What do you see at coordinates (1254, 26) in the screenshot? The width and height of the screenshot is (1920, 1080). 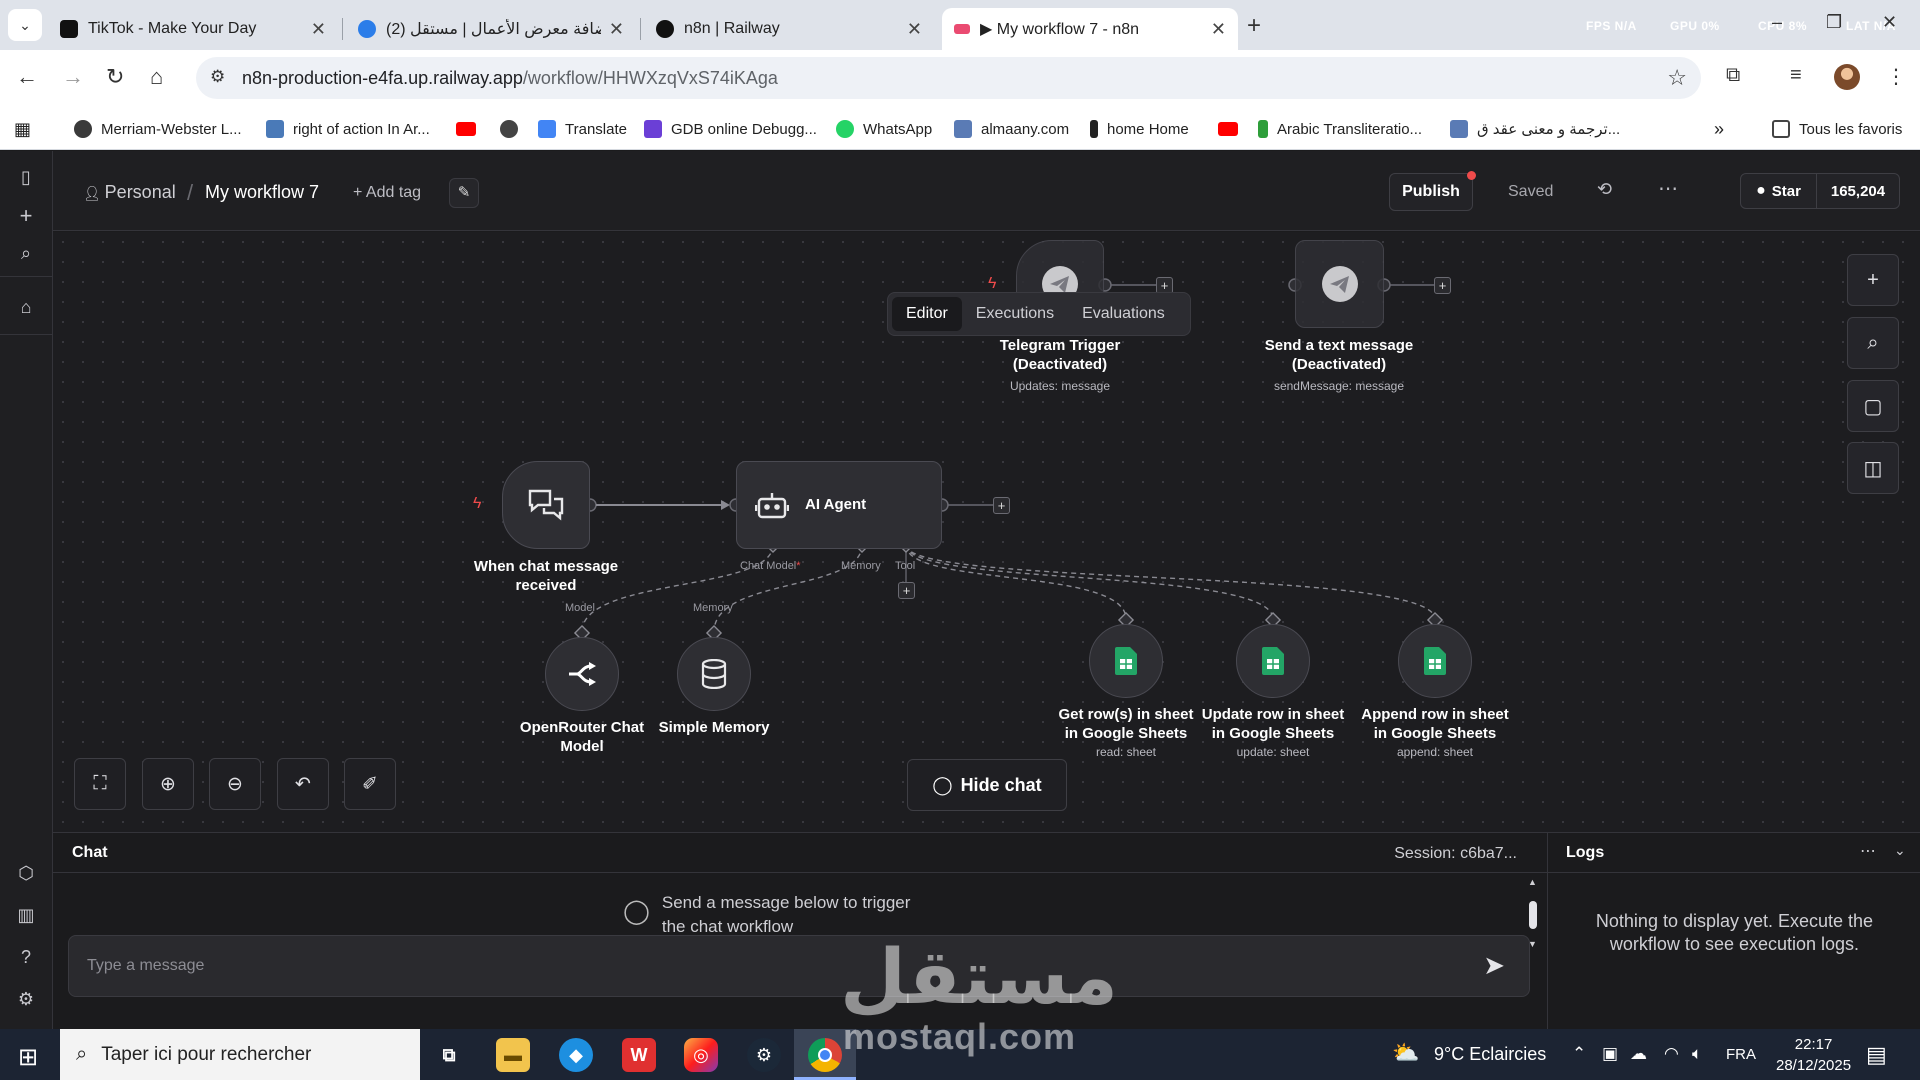 I see `new-tab-button: +` at bounding box center [1254, 26].